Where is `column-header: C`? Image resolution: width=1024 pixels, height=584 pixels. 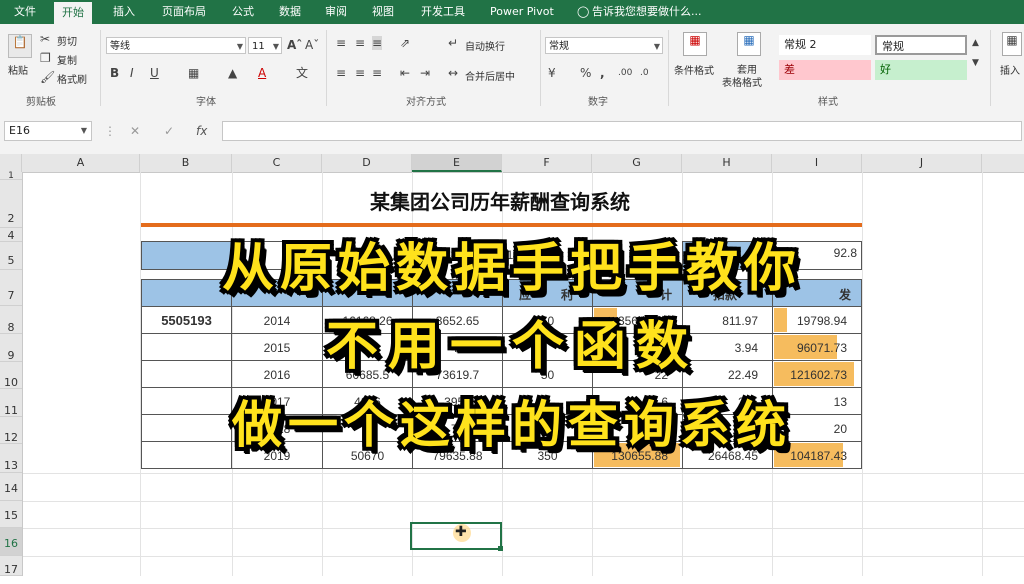
column-header: C is located at coordinates (277, 163).